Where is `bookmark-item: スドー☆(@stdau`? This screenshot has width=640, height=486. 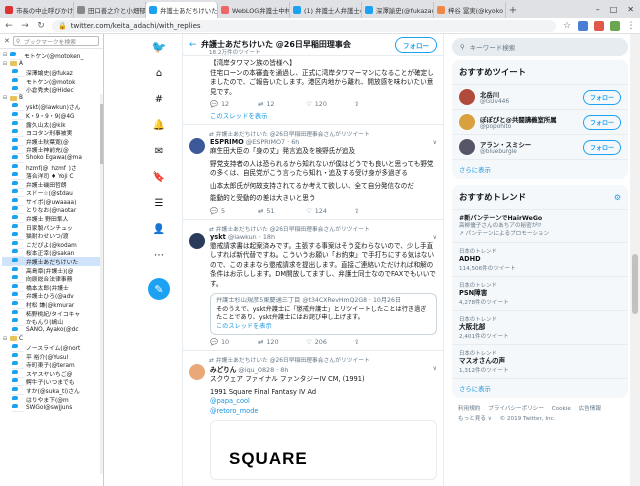 bookmark-item: スドー☆(@stdau is located at coordinates (52, 193).